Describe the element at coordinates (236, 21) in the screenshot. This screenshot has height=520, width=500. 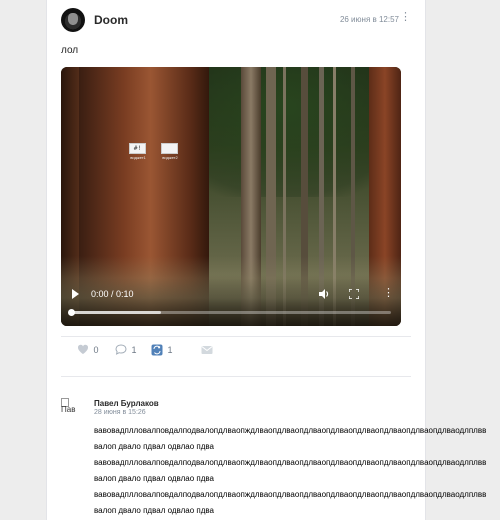
I see `post-header: Doom 26 июня в 12:57 ⋮` at that location.